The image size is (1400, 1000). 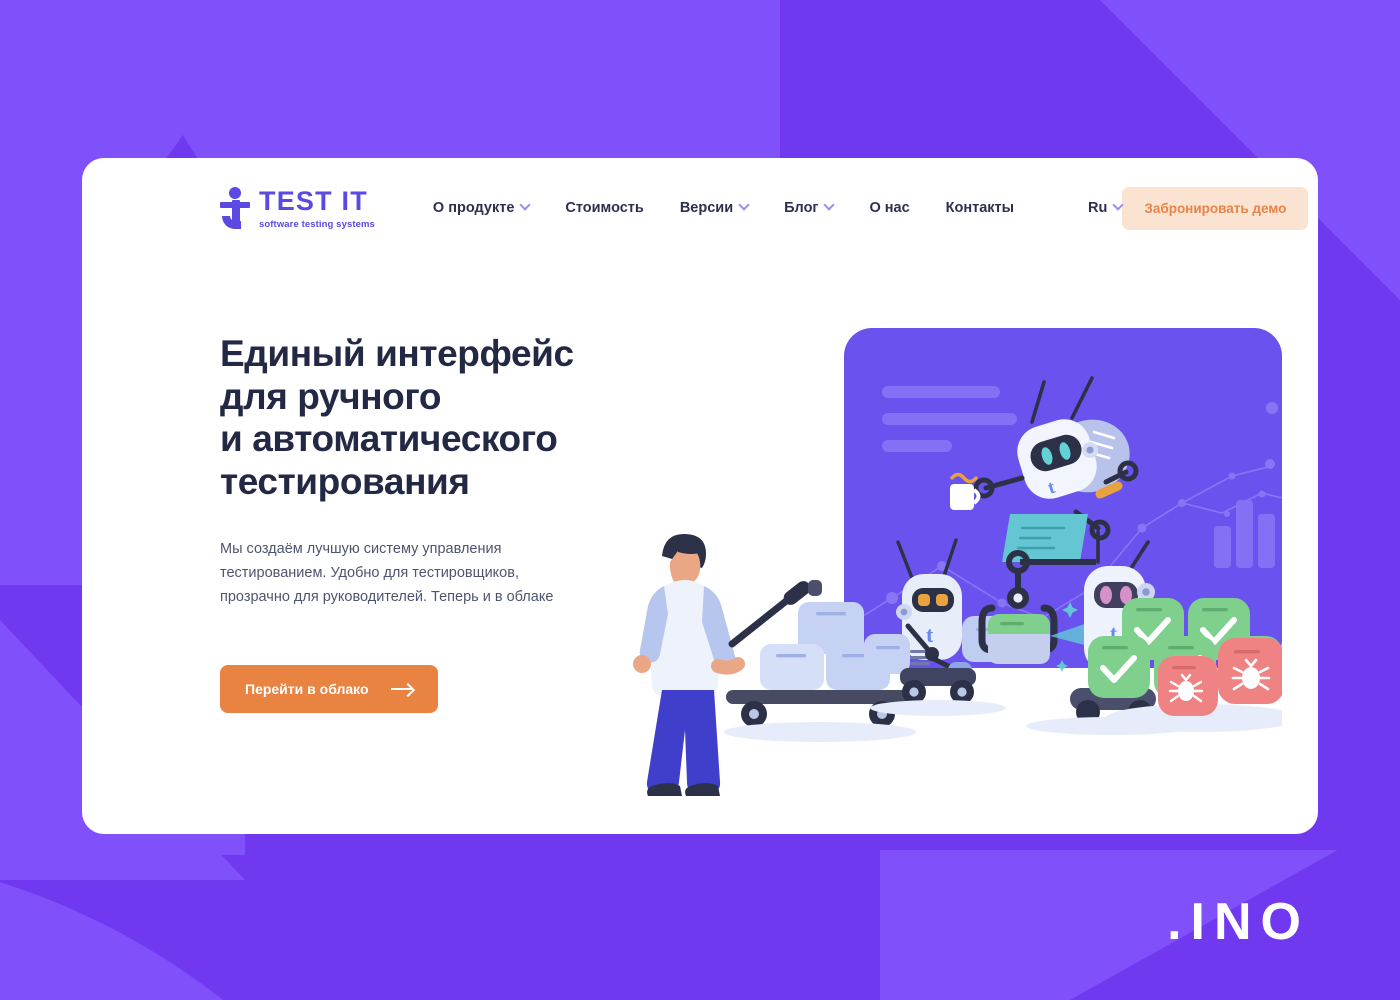 I want to click on nav-item-o-nas: О нас, so click(x=889, y=208).